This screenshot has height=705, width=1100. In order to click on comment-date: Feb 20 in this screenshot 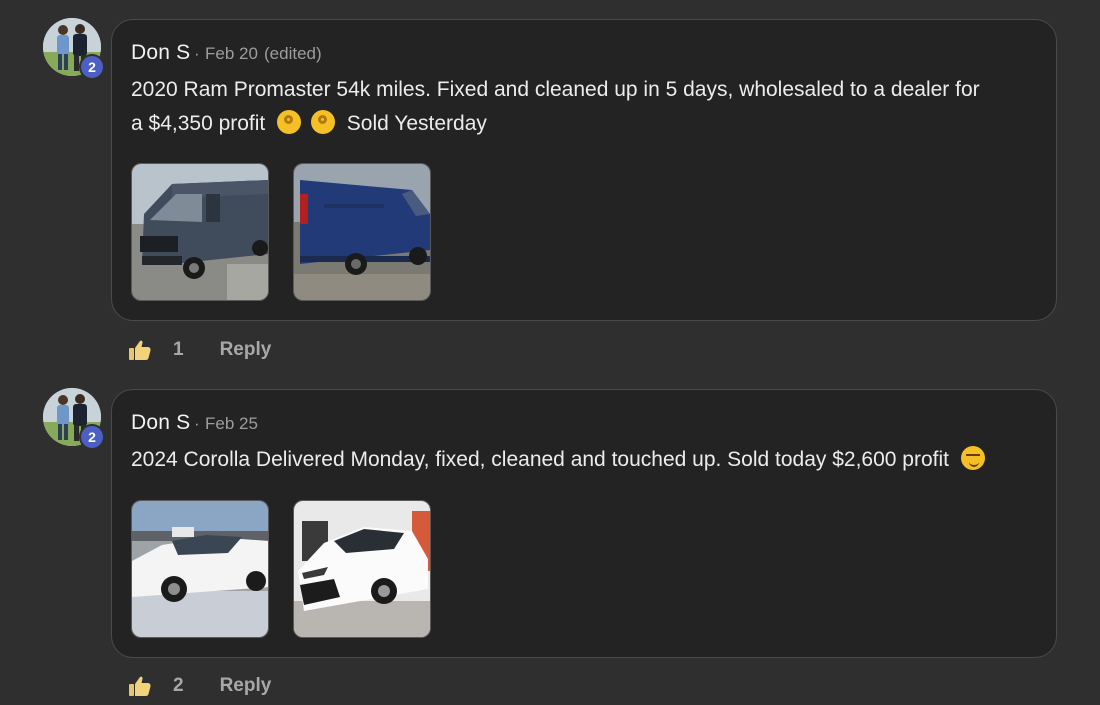, I will do `click(231, 54)`.